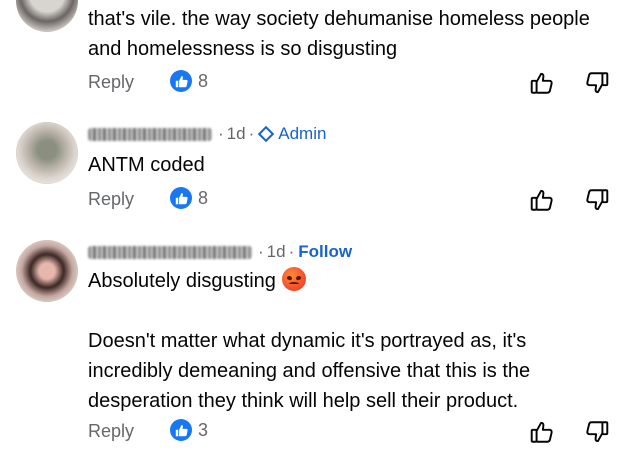 The width and height of the screenshot is (634, 453). Describe the element at coordinates (266, 134) in the screenshot. I see `admin-diamond-icon` at that location.